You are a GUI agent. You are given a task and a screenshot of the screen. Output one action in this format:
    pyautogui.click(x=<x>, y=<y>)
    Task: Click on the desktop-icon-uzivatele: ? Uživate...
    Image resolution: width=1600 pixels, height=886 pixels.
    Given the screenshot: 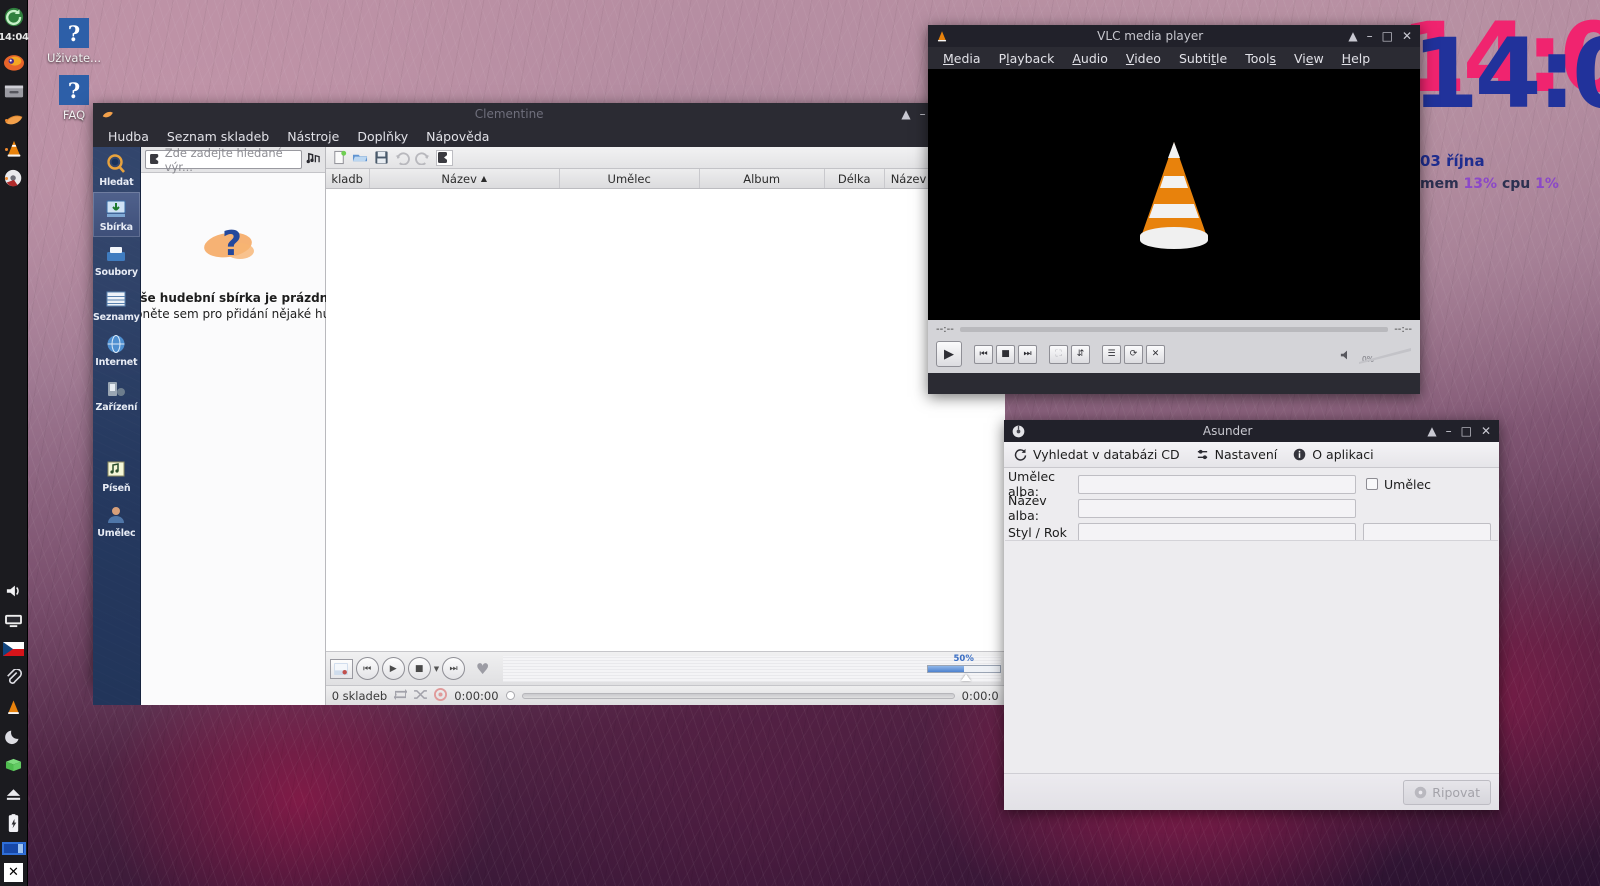 What is the action you would take?
    pyautogui.click(x=74, y=41)
    